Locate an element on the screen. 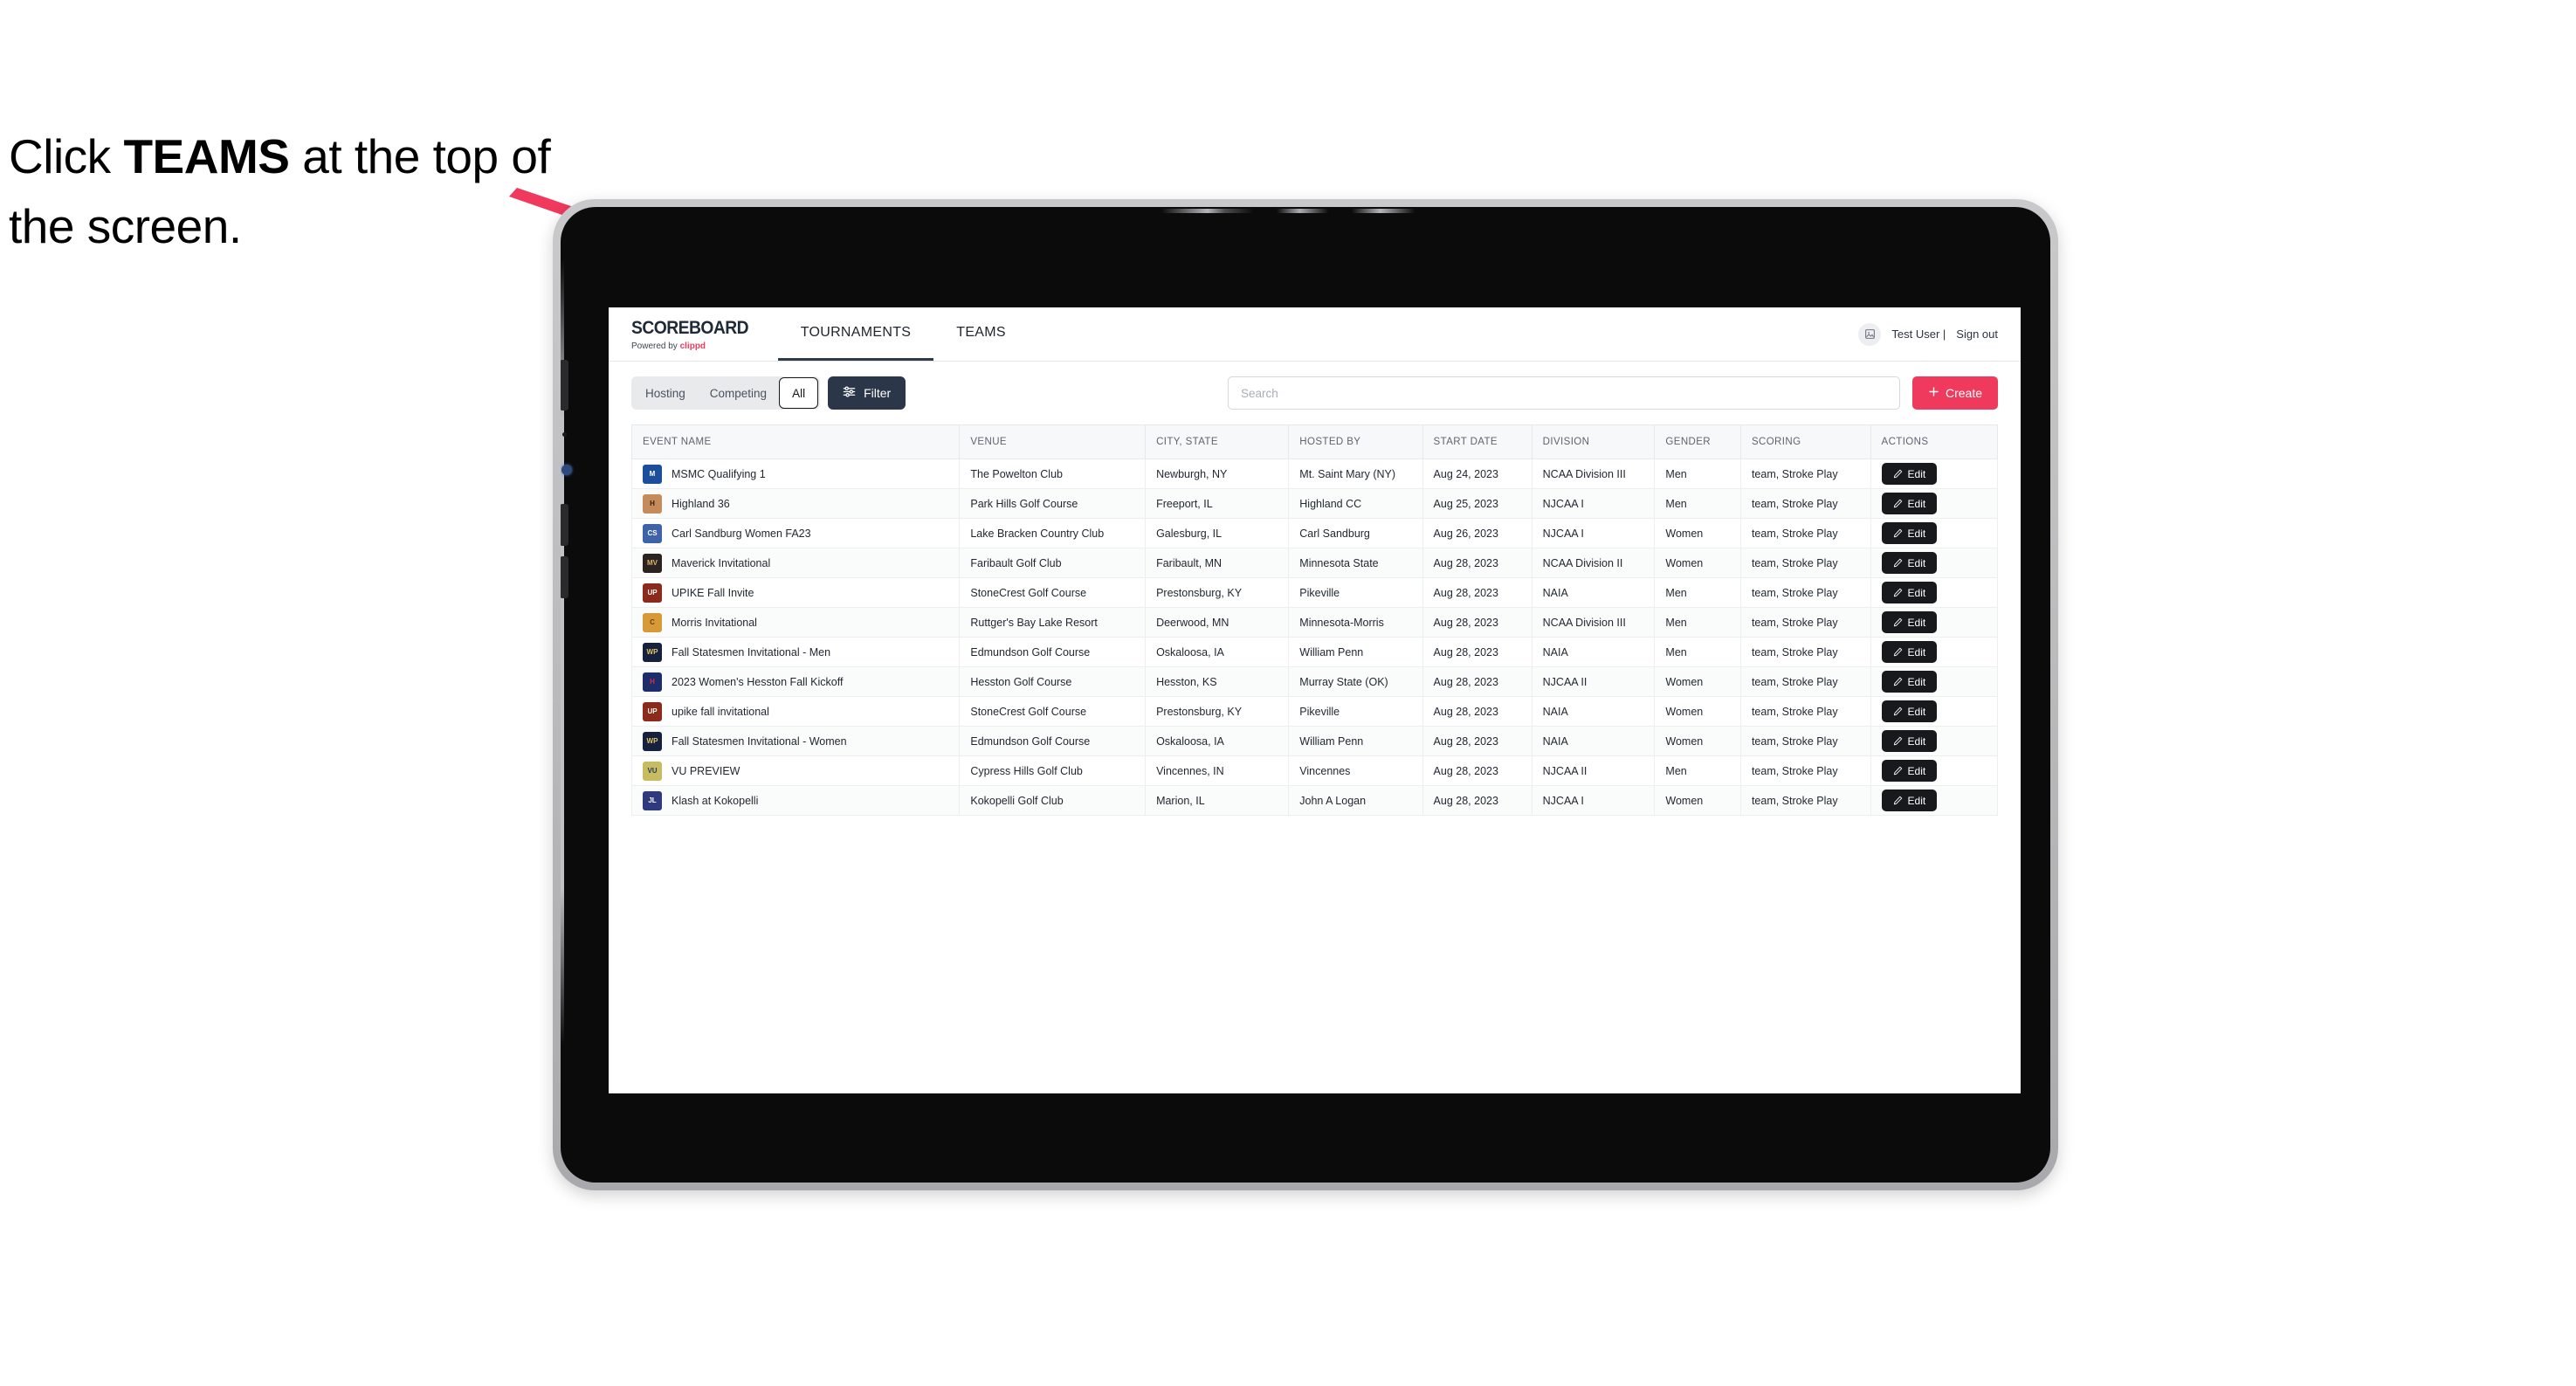  instruction-caption: Click TEAMS at the top of the screen. is located at coordinates (288, 192).